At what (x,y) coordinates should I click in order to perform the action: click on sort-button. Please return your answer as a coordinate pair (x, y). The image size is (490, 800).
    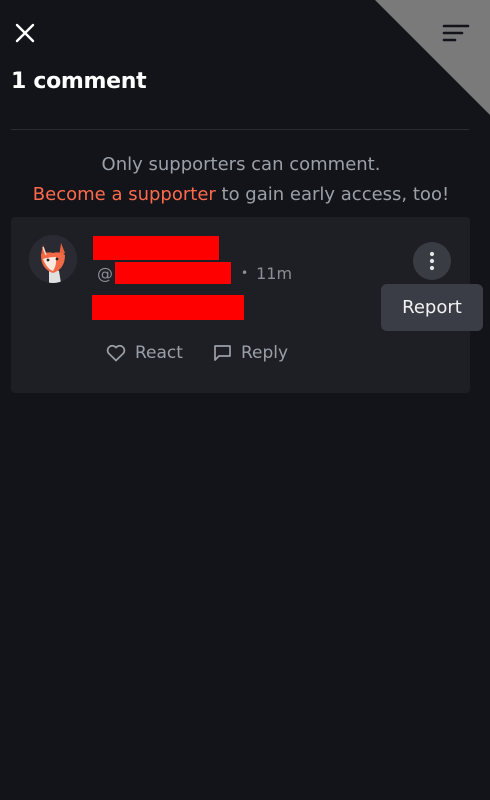
    Looking at the image, I should click on (456, 33).